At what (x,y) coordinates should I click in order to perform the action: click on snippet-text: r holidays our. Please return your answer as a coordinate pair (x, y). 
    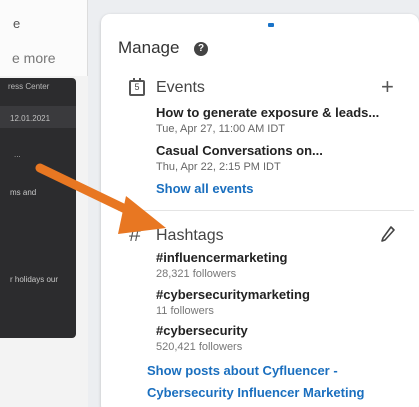
    Looking at the image, I should click on (34, 279).